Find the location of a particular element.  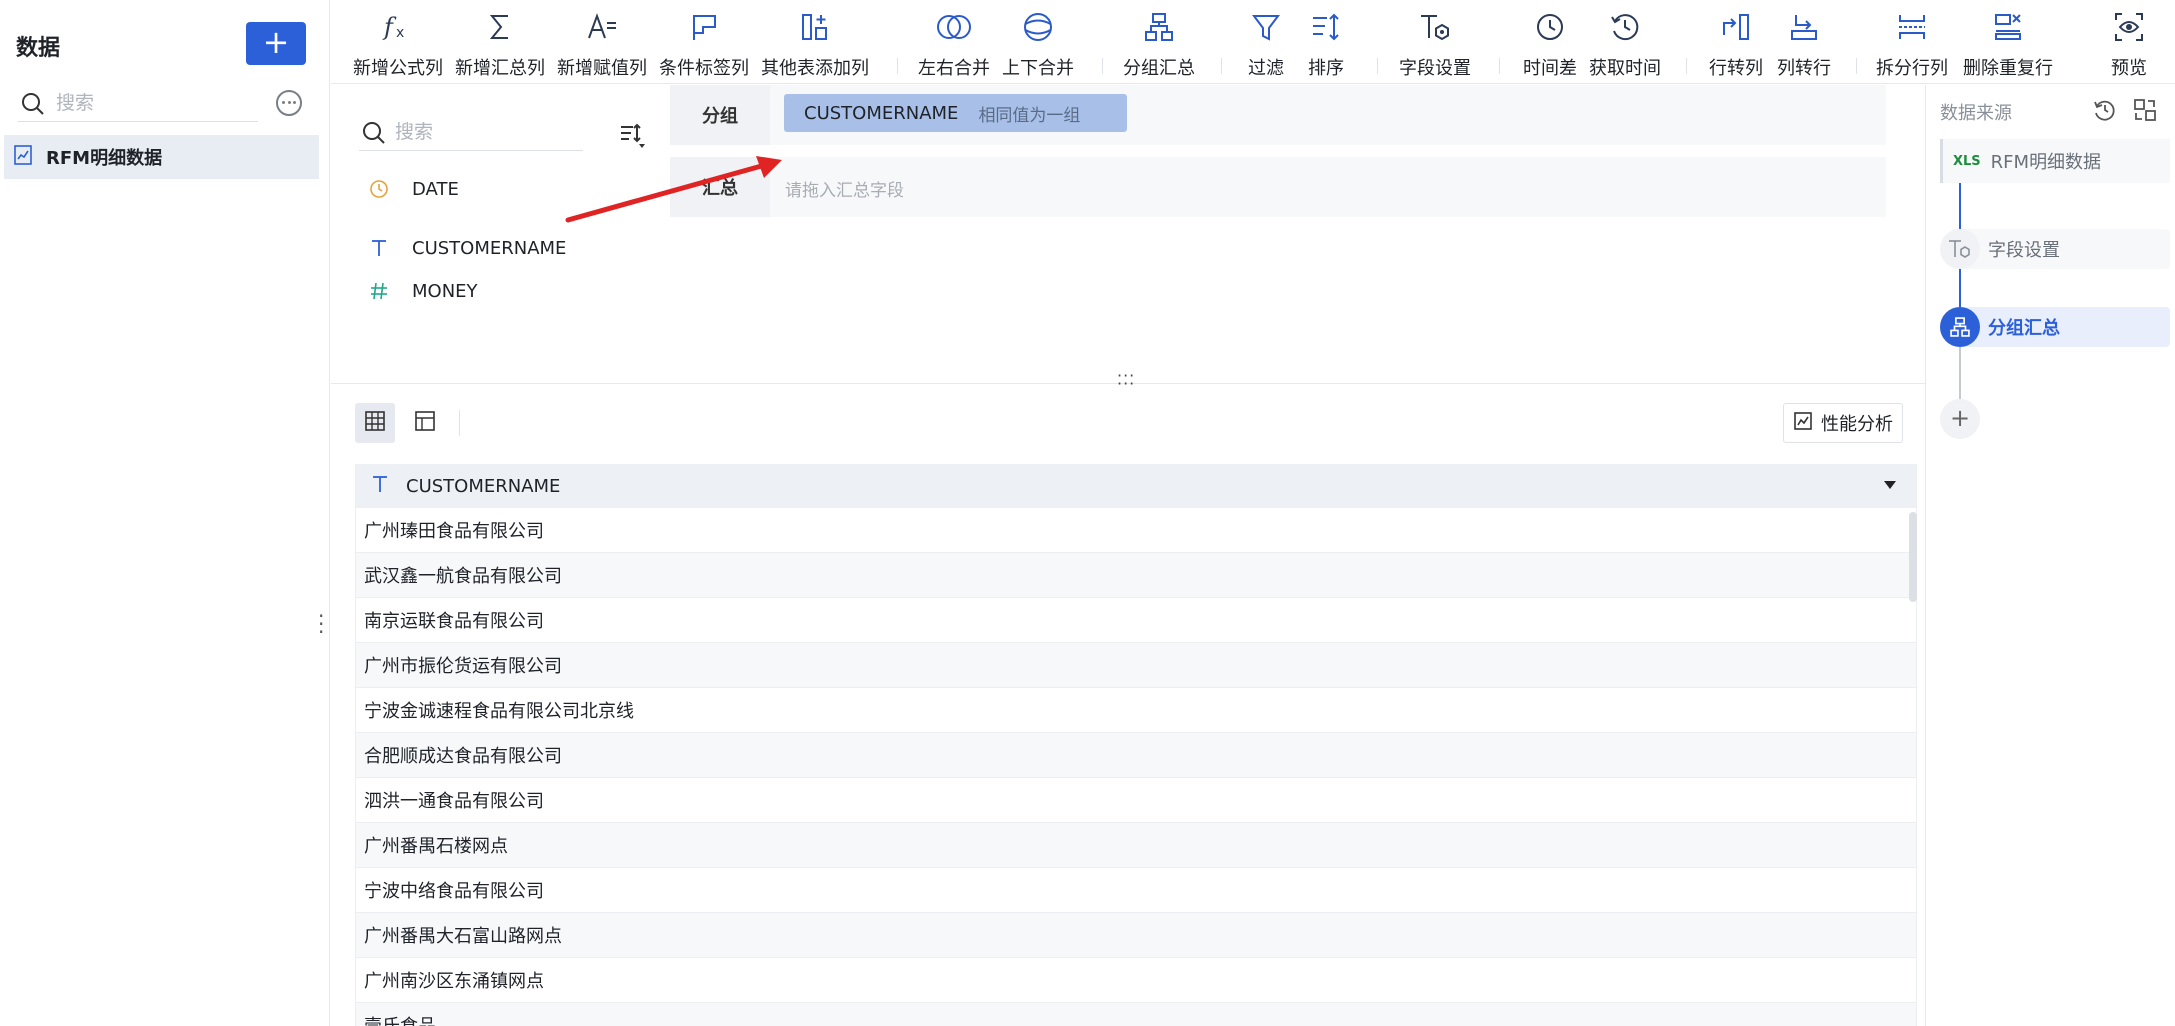

table-row: 广州市振伦货运有限公司 is located at coordinates (1136, 665).